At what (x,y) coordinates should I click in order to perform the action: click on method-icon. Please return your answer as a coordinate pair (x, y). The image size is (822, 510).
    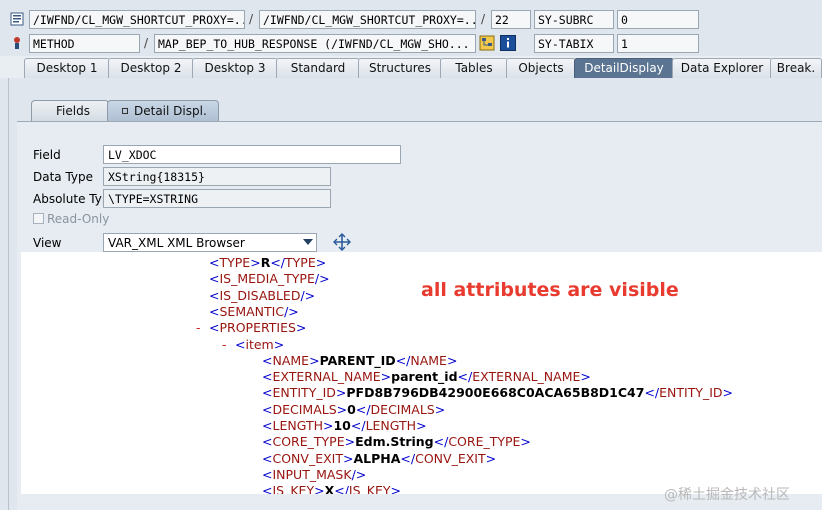
    Looking at the image, I should click on (17, 43).